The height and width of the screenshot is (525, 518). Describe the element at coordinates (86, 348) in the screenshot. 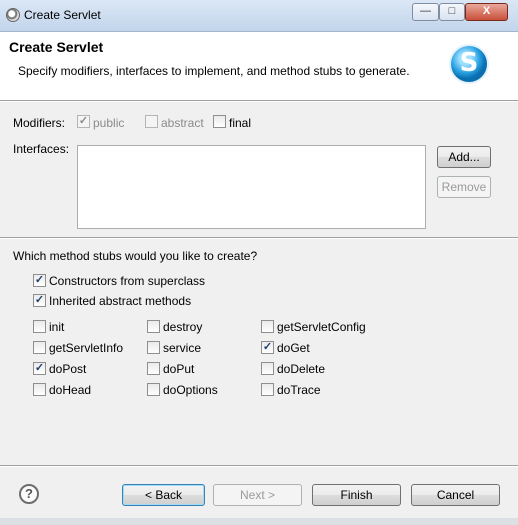

I see `getservletinfo-label: getServletInfo` at that location.